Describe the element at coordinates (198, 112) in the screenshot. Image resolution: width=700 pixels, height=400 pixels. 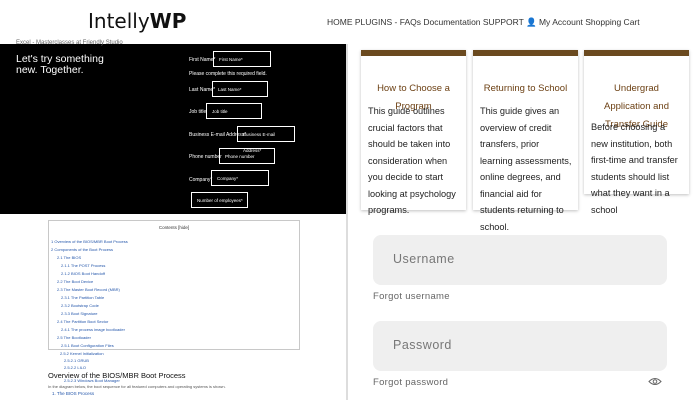
I see `job-title-label: Job title` at that location.